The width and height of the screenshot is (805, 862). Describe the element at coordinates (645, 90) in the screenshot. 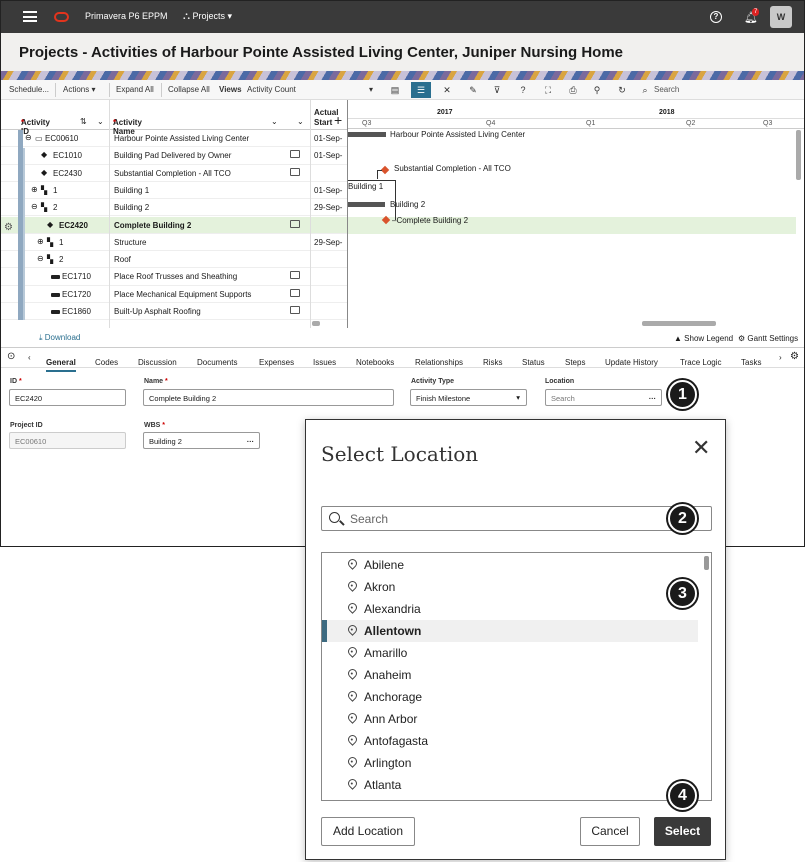

I see `search-icon: ⌕` at that location.